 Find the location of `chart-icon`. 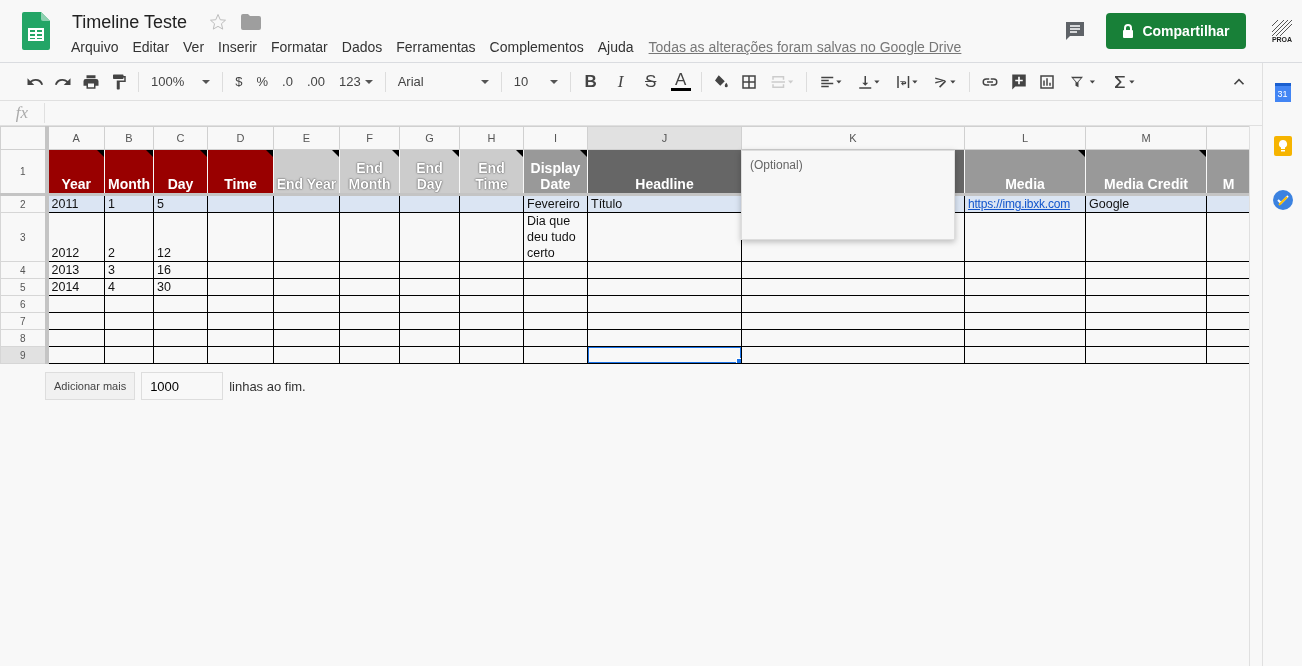

chart-icon is located at coordinates (1046, 81).